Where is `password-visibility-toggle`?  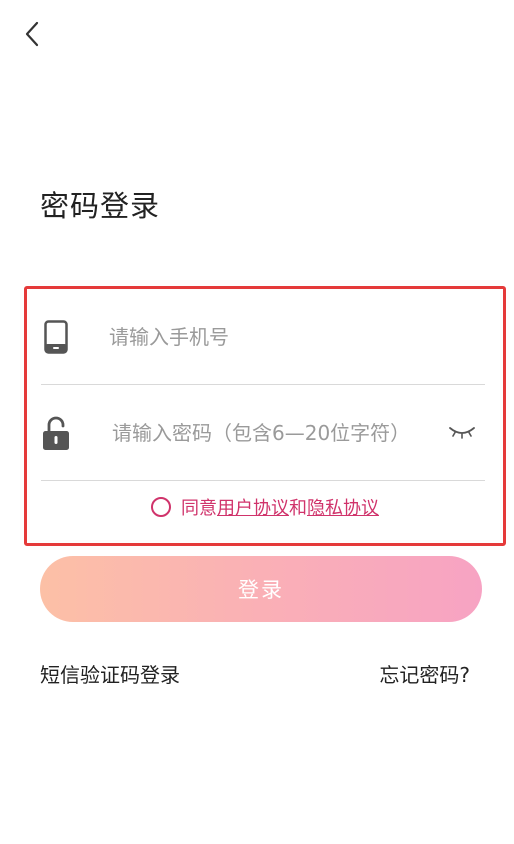
password-visibility-toggle is located at coordinates (462, 432).